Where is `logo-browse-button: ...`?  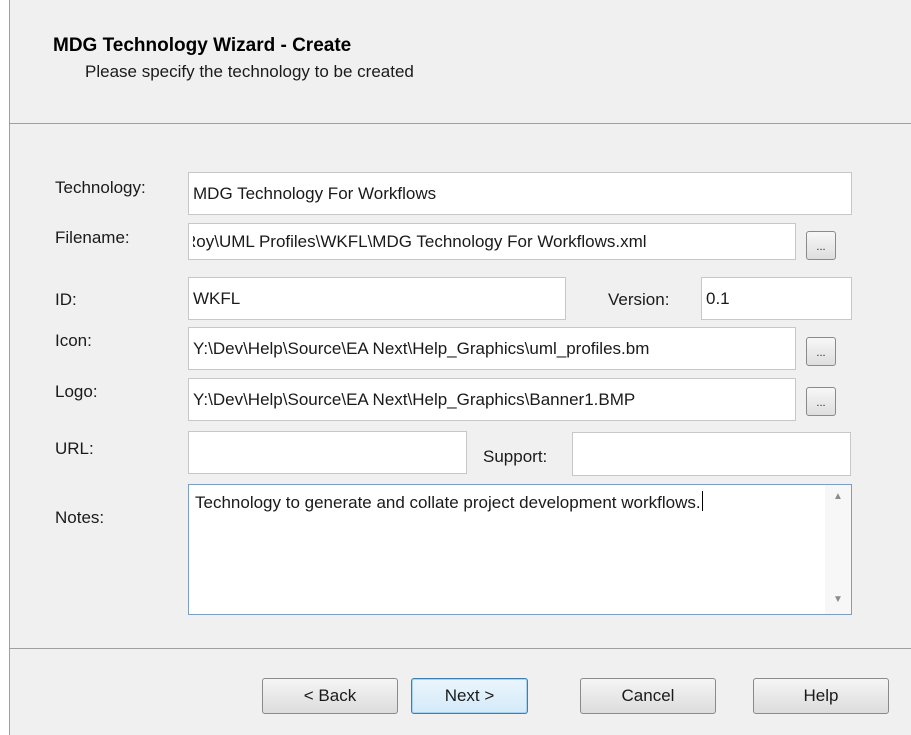
logo-browse-button: ... is located at coordinates (821, 401).